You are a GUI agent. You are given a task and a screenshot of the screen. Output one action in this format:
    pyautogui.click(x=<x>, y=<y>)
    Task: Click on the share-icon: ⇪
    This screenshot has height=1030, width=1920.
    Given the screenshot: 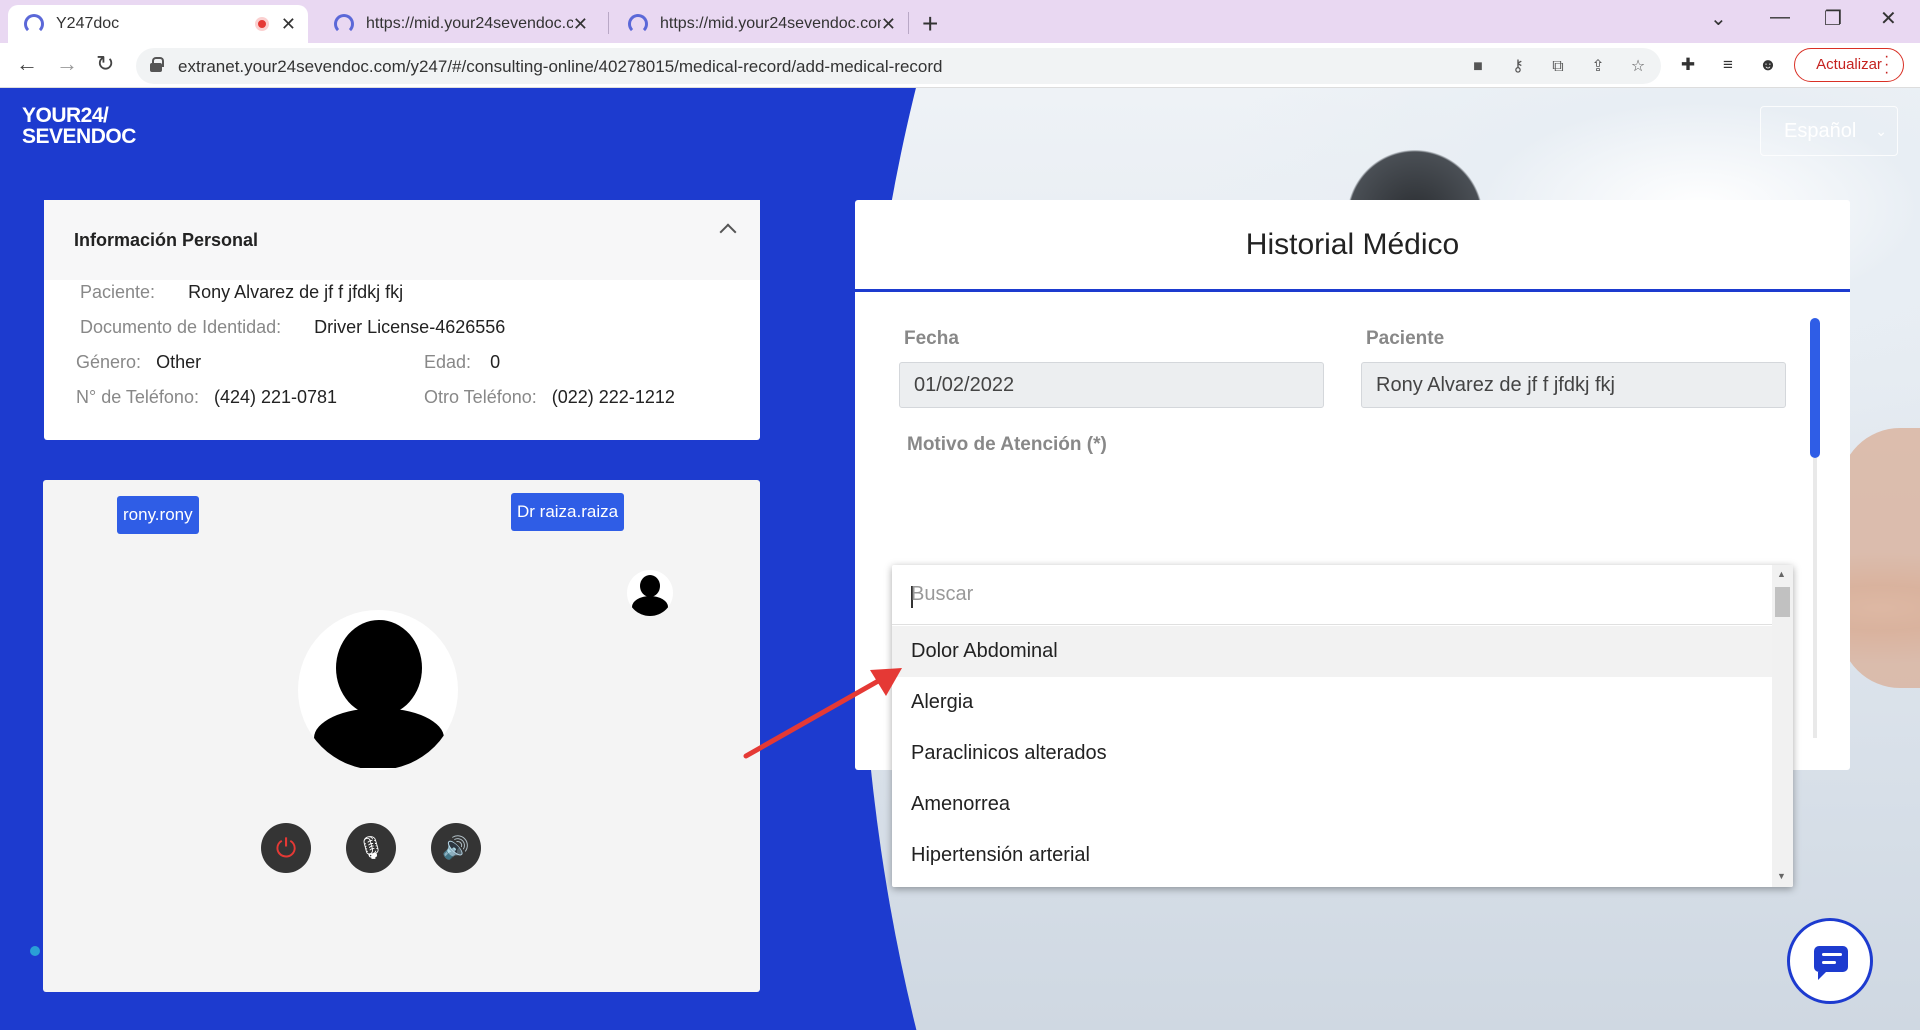 What is the action you would take?
    pyautogui.click(x=1598, y=67)
    